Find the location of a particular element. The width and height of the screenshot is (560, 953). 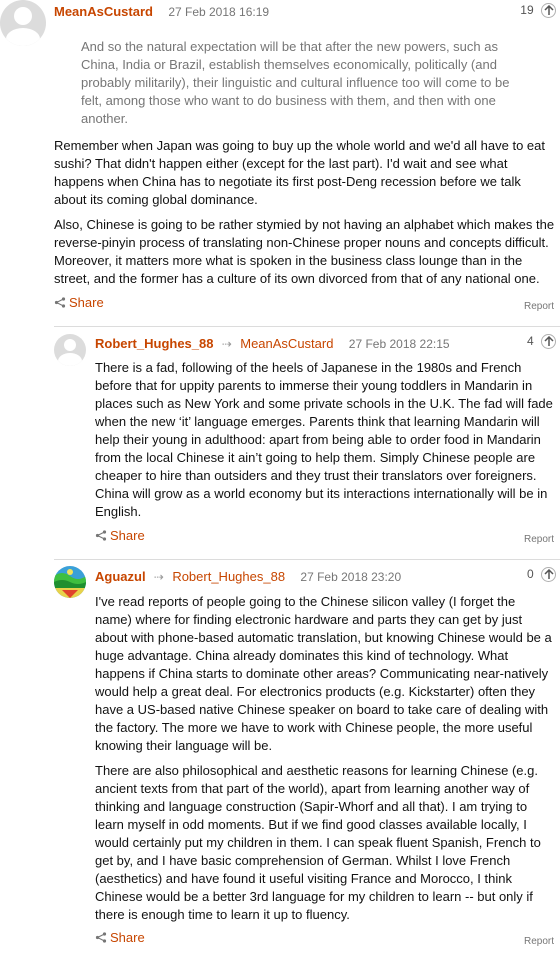

comment-date: 27 Feb 2018 22:15 is located at coordinates (399, 344).